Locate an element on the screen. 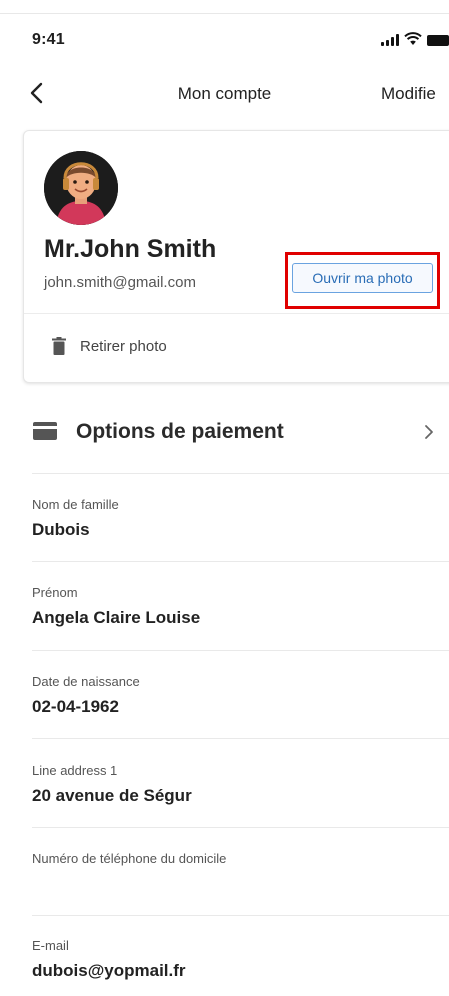 Image resolution: width=449 pixels, height=996 pixels. wifi-icon is located at coordinates (413, 38).